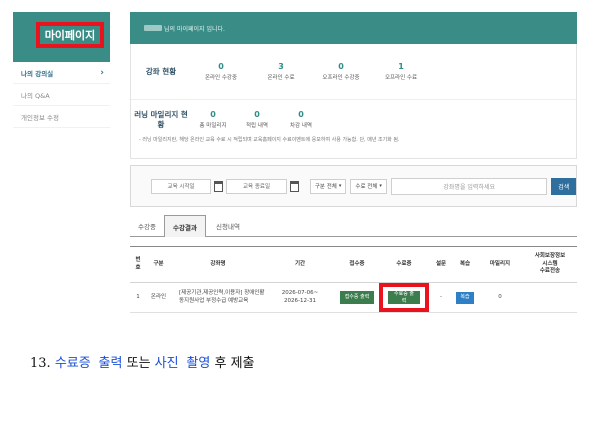 The height and width of the screenshot is (424, 600). What do you see at coordinates (281, 71) in the screenshot?
I see `stat-online-completed: 3 온라인 수료` at bounding box center [281, 71].